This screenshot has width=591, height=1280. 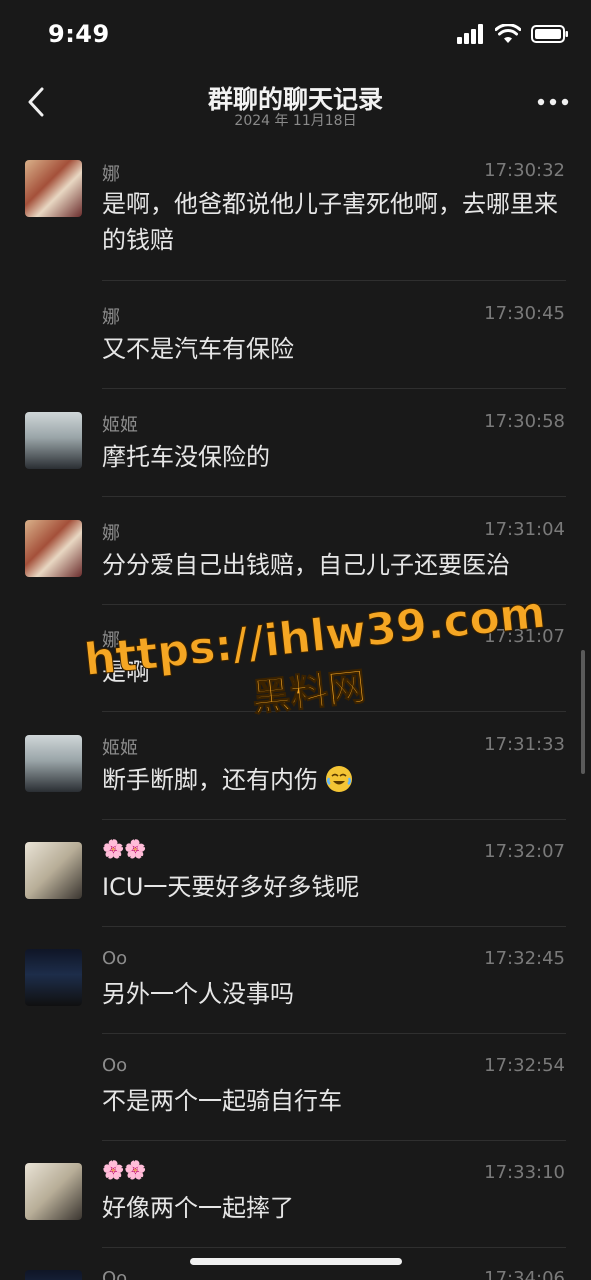 I want to click on more-dots-icon, so click(x=553, y=102).